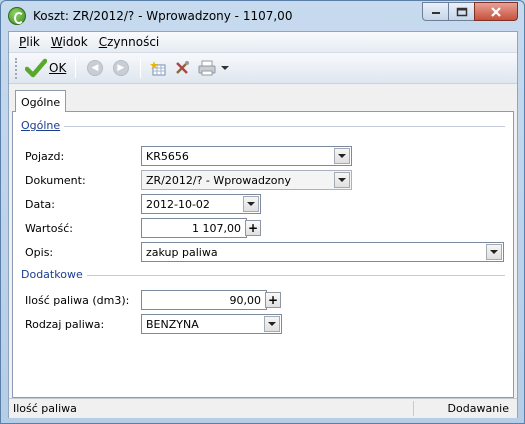 The height and width of the screenshot is (424, 525). Describe the element at coordinates (167, 156) in the screenshot. I see `pojazd-value: KR5656` at that location.